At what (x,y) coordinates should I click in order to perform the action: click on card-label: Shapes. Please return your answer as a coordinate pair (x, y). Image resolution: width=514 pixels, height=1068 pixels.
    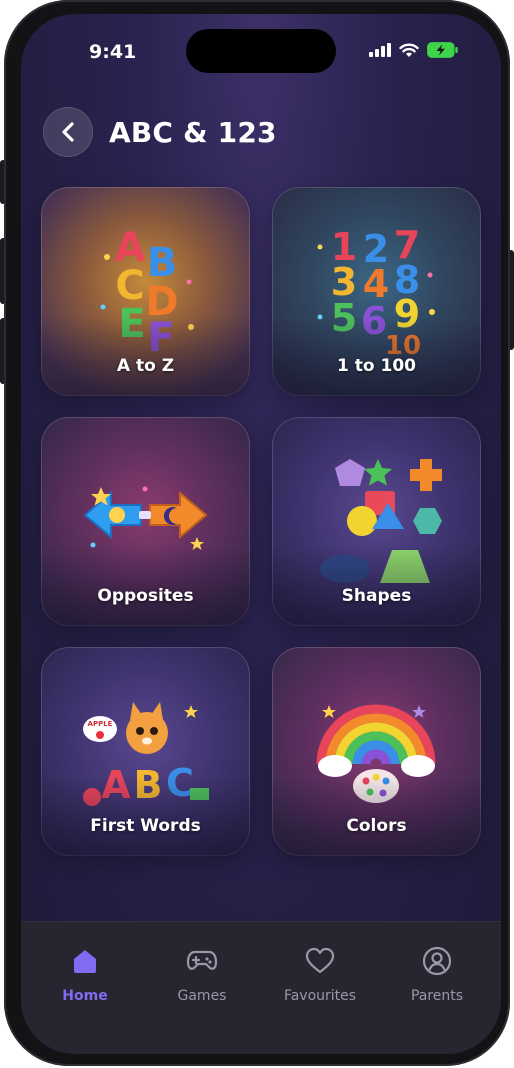
    Looking at the image, I should click on (376, 596).